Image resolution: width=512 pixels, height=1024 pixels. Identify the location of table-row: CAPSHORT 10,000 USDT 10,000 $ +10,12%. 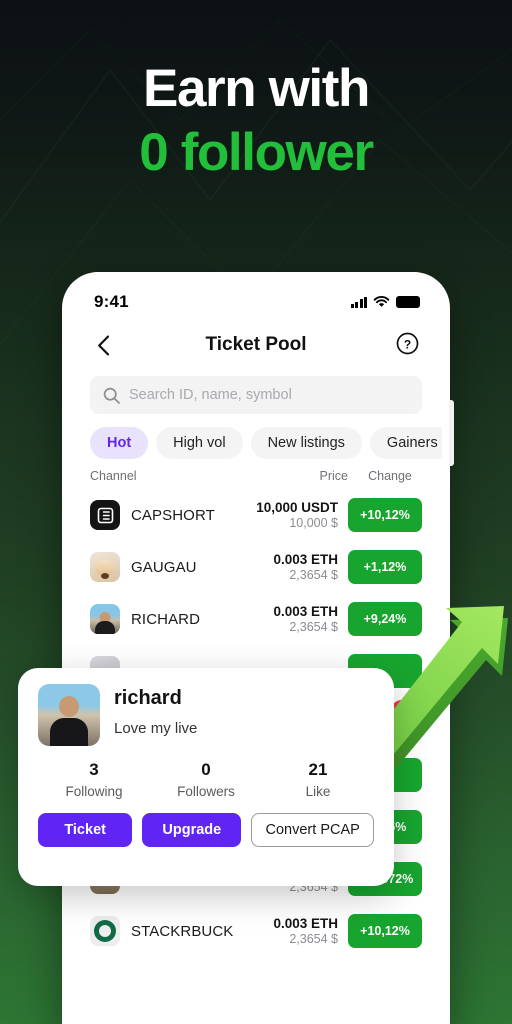
(256, 515).